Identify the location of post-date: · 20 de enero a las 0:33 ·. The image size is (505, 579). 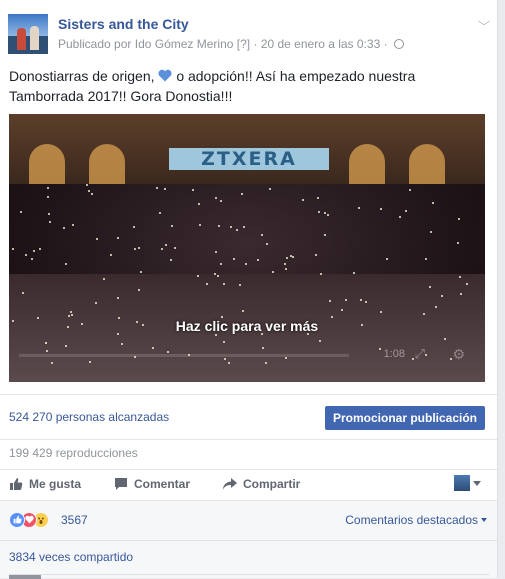
(320, 44).